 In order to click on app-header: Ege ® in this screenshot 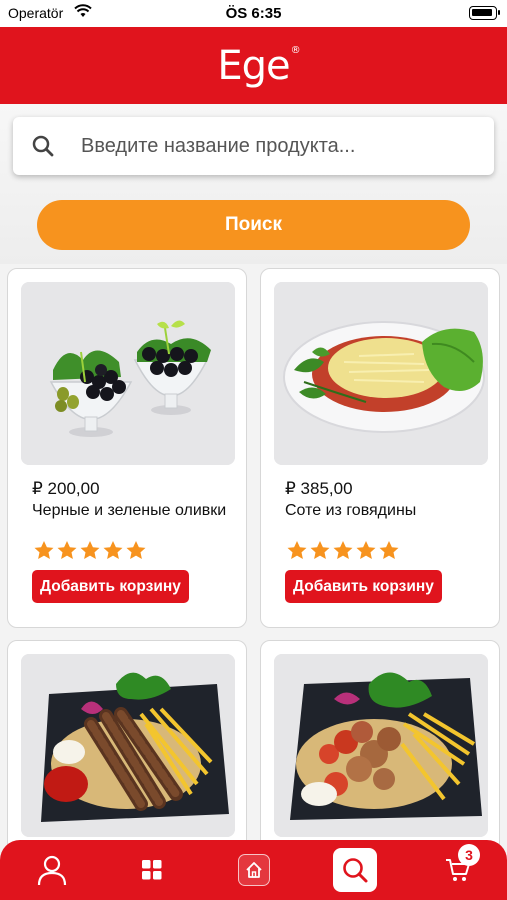, I will do `click(253, 65)`.